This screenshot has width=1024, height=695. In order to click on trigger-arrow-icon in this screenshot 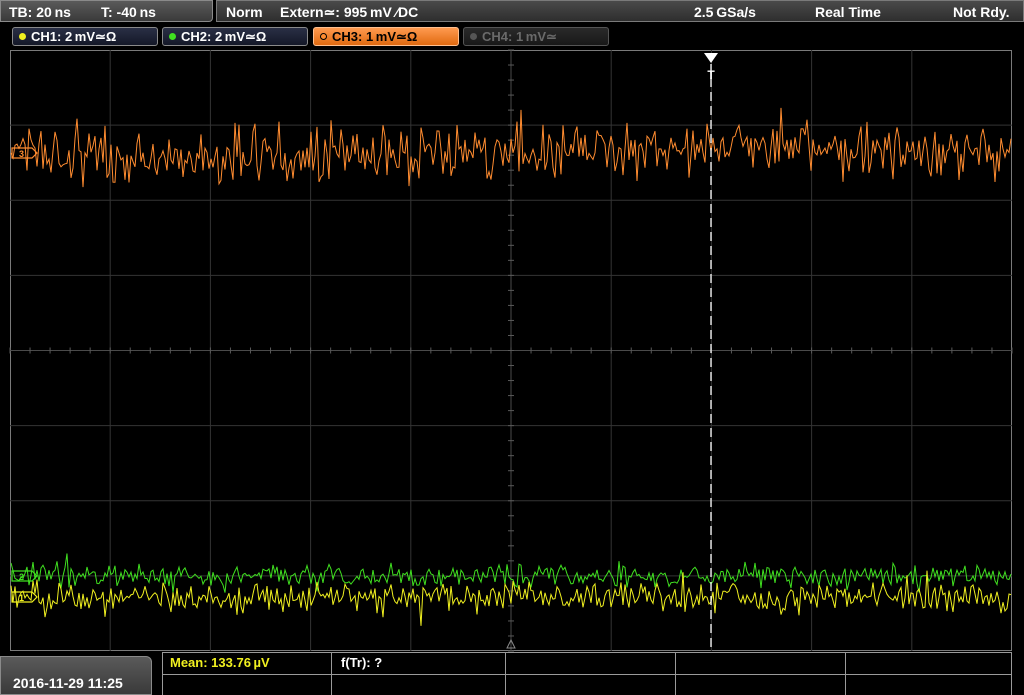, I will do `click(711, 58)`.